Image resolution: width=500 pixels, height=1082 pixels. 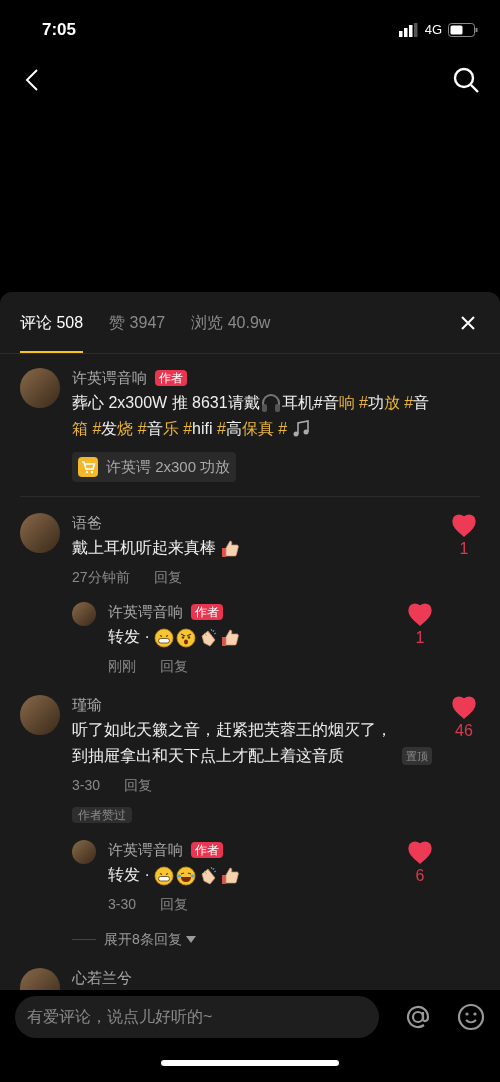 I want to click on username: 语爸, so click(x=87, y=523).